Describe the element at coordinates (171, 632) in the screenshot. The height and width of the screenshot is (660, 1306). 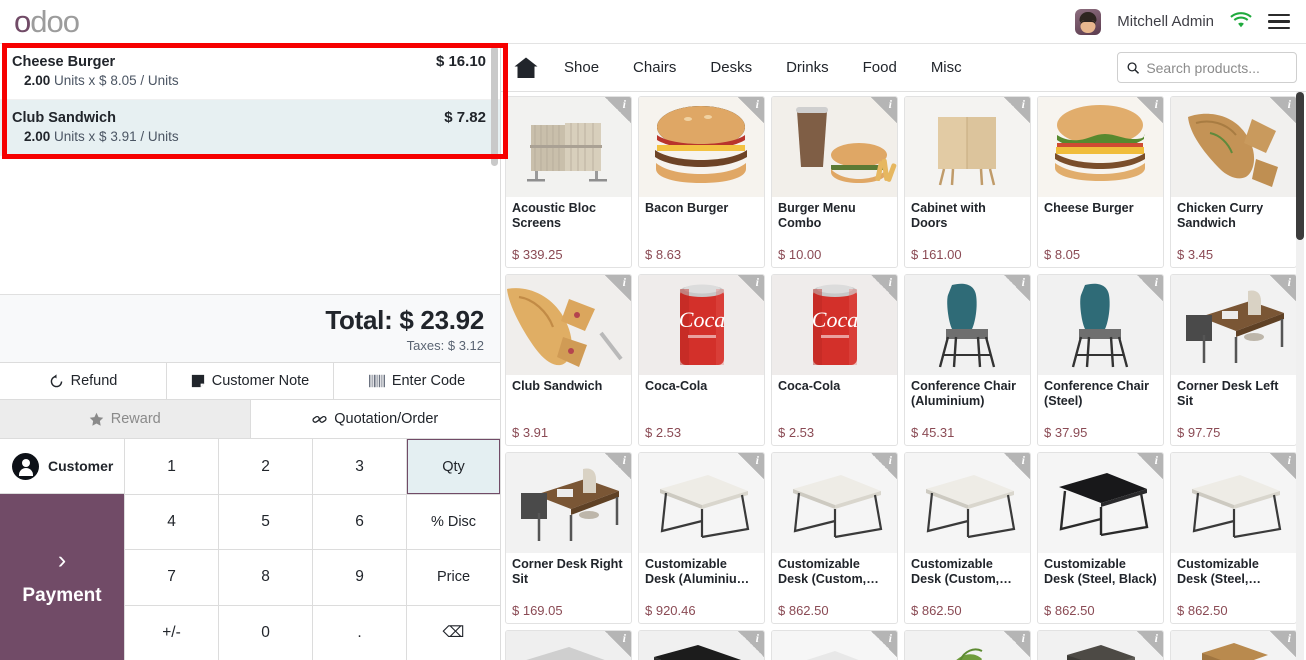
I see `numpad-key-plusminus: +/-` at that location.